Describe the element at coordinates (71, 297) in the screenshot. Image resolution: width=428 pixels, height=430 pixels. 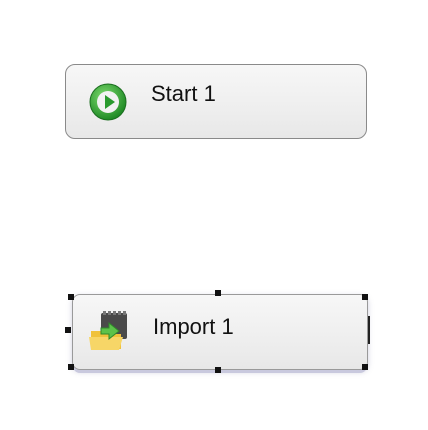
I see `resize-handle-top-left` at that location.